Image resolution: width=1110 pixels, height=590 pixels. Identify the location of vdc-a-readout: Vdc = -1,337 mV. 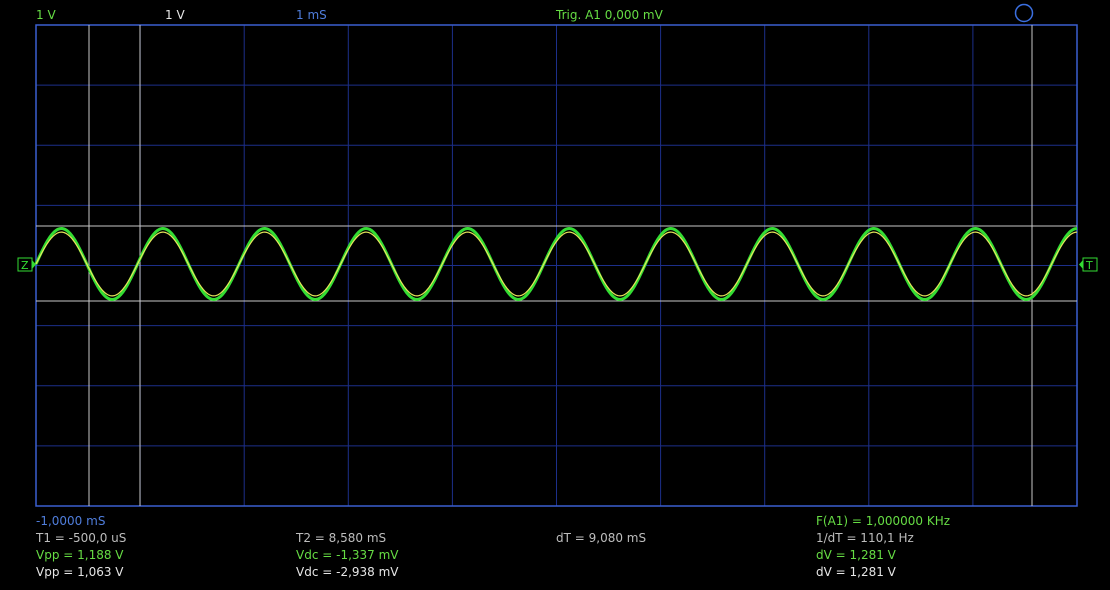
(347, 555).